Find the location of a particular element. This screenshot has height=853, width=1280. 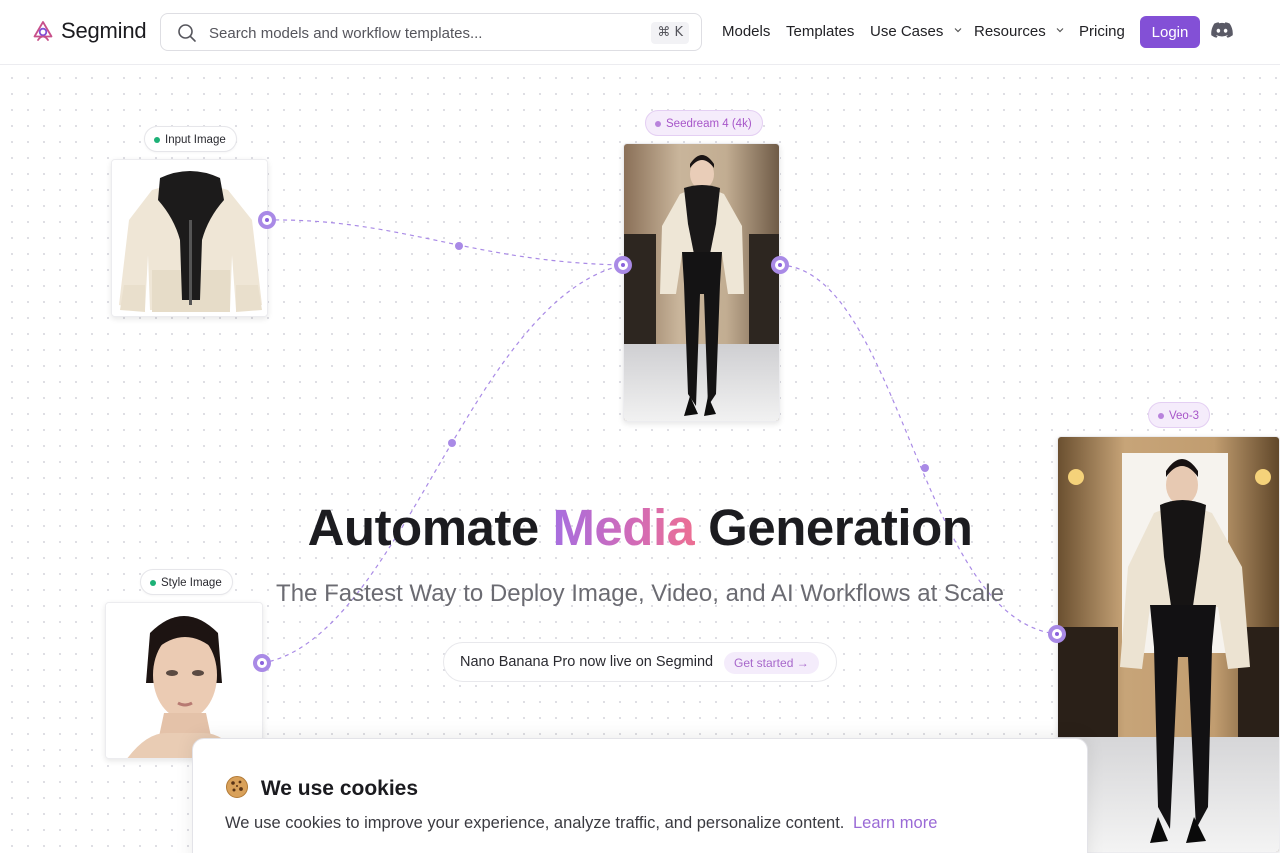

nav-use-cases: Use Cases is located at coordinates (916, 31).